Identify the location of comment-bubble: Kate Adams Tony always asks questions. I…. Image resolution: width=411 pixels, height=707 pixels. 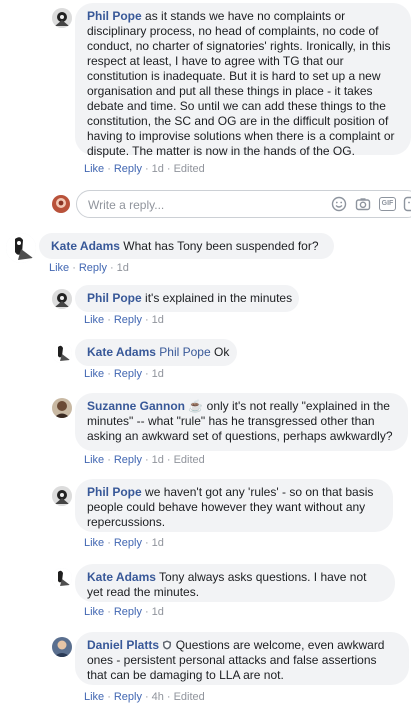
(235, 583).